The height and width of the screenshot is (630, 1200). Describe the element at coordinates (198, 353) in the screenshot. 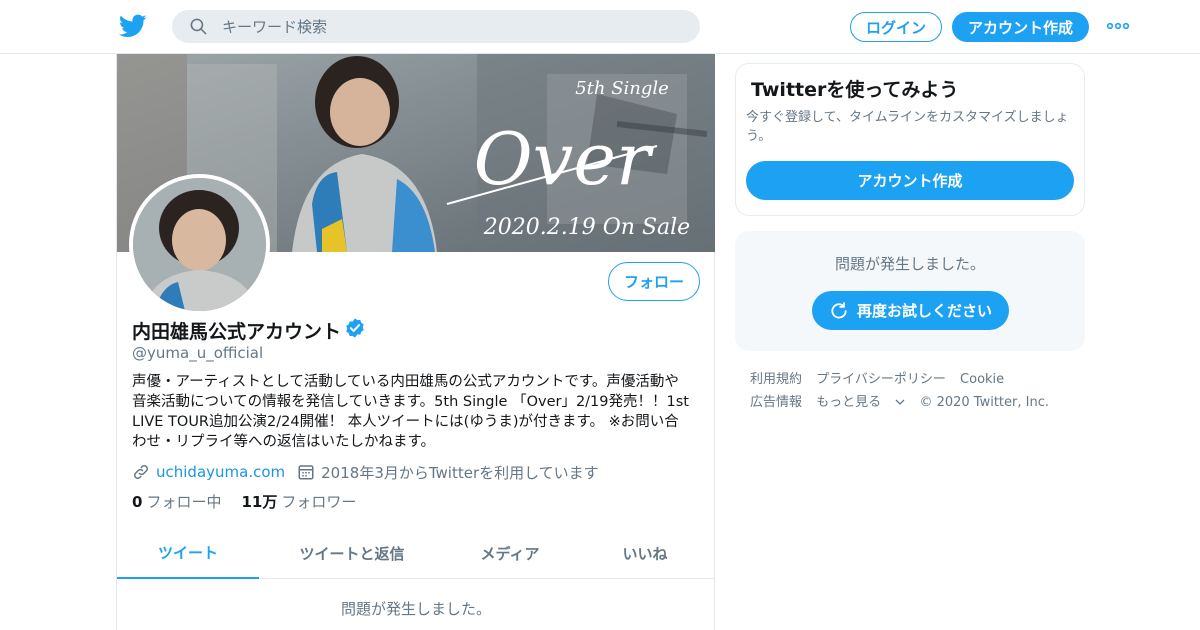

I see `profile-handle: @yuma_u_official` at that location.